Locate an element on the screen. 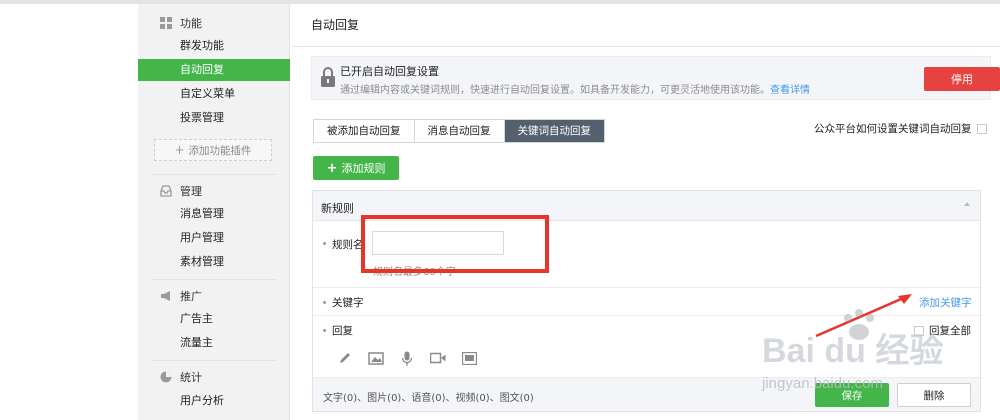 The image size is (1000, 420). tab-message-reply: 消息自动回复 is located at coordinates (459, 131).